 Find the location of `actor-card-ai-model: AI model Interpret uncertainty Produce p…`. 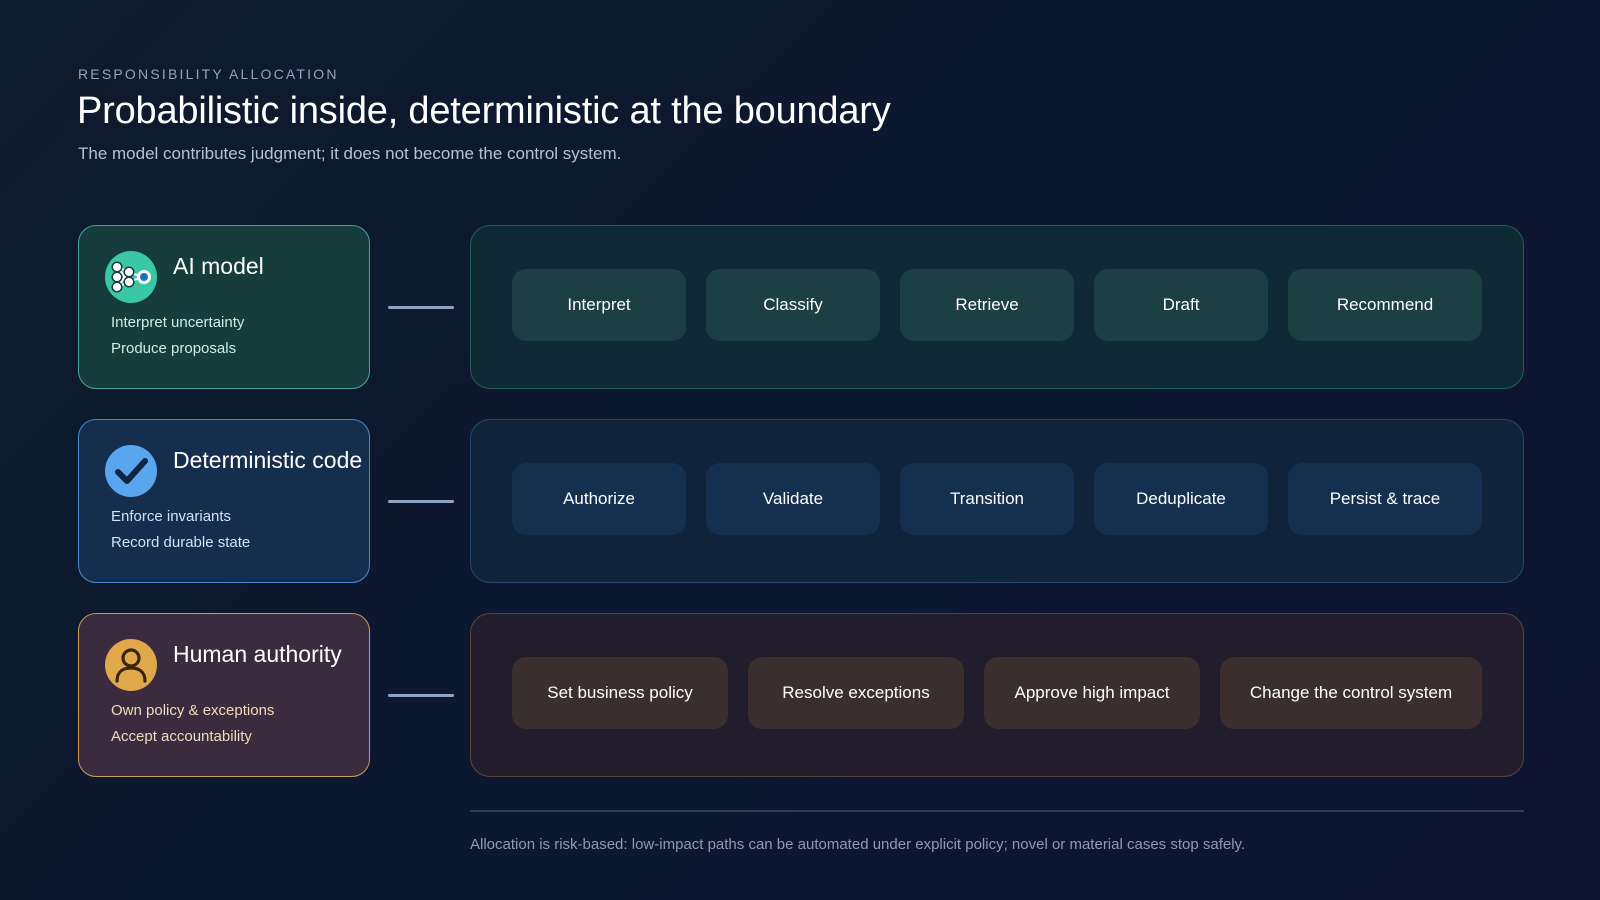

actor-card-ai-model: AI model Interpret uncertainty Produce p… is located at coordinates (224, 307).